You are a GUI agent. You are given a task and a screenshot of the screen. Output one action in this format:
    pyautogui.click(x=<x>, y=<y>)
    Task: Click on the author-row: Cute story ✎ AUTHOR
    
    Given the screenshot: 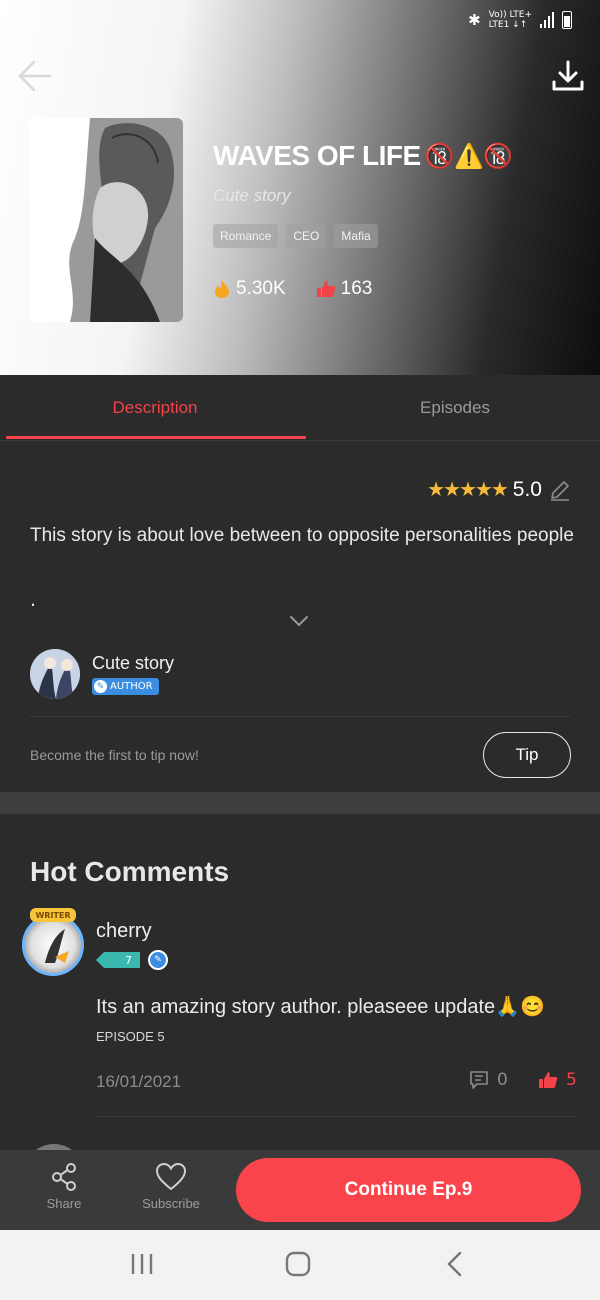 What is the action you would take?
    pyautogui.click(x=102, y=674)
    